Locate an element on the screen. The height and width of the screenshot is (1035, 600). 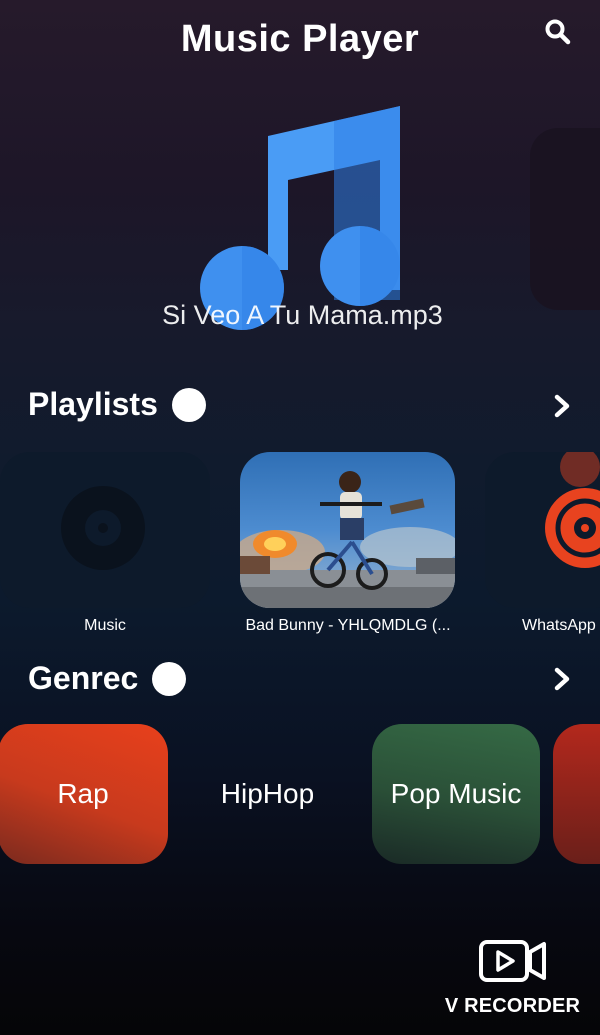
genre-card-rap: Rap is located at coordinates (84, 794).